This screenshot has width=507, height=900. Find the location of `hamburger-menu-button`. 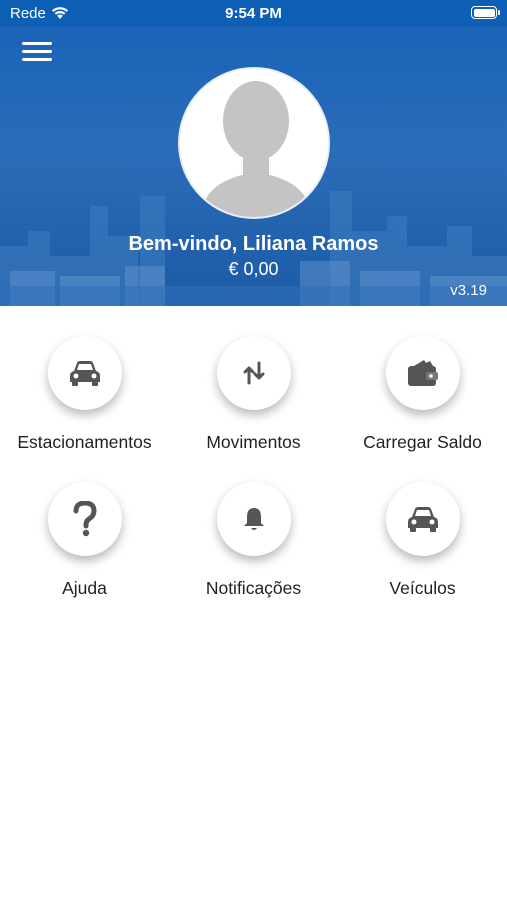

hamburger-menu-button is located at coordinates (37, 53).